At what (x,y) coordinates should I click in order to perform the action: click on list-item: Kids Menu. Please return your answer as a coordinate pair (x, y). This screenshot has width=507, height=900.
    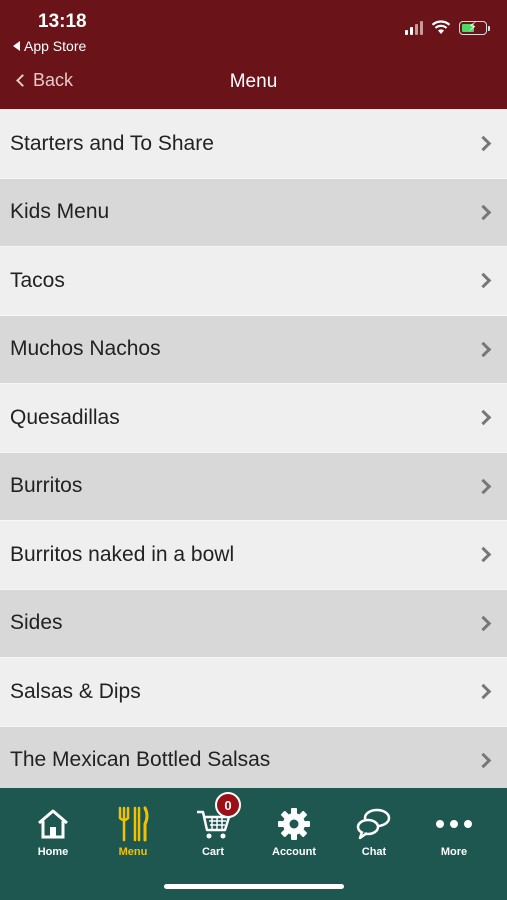
    Looking at the image, I should click on (253, 212).